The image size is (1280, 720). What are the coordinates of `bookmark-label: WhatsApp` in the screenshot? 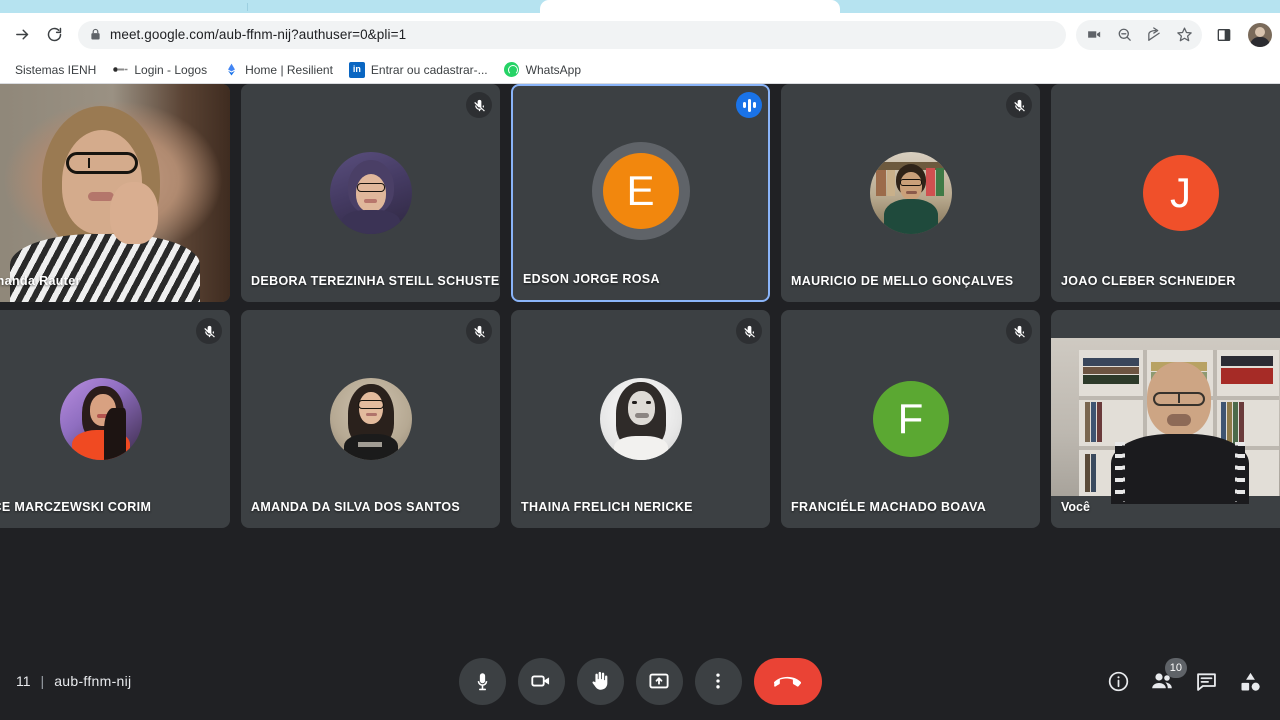 It's located at (553, 69).